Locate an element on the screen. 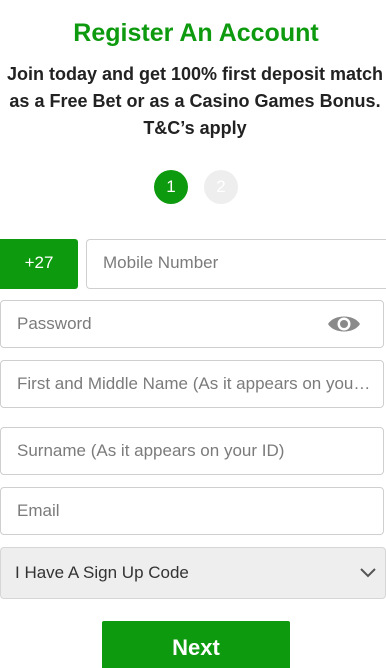  surname-input: Surname (As it appears on your ID) is located at coordinates (192, 451).